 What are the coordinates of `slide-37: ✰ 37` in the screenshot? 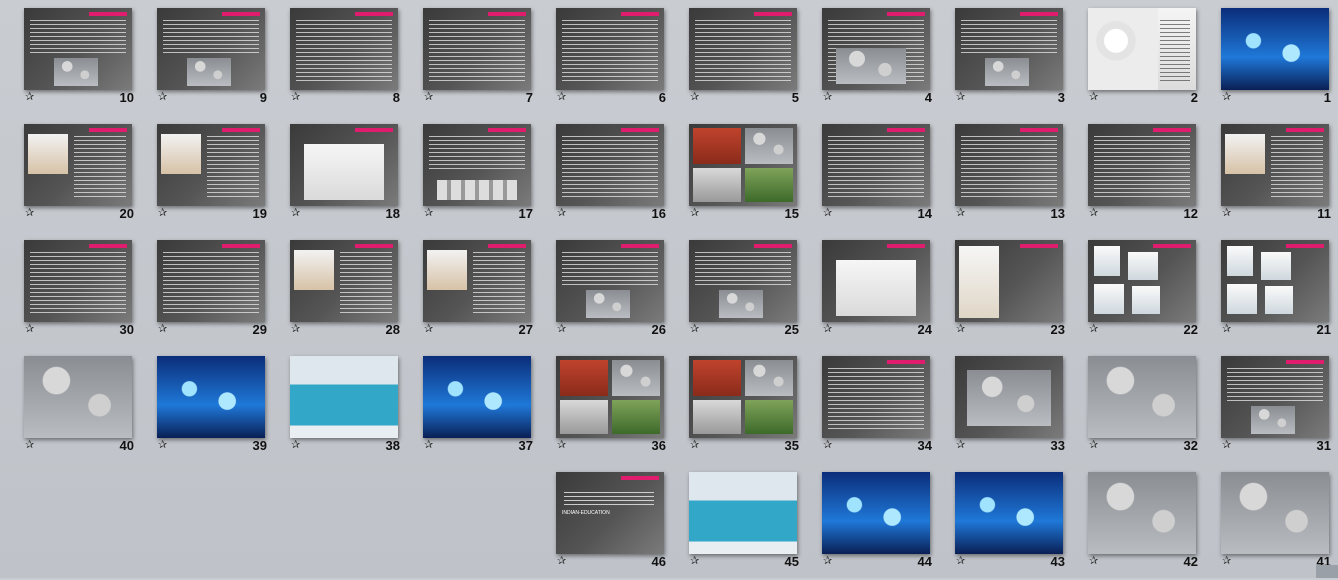 It's located at (476, 406).